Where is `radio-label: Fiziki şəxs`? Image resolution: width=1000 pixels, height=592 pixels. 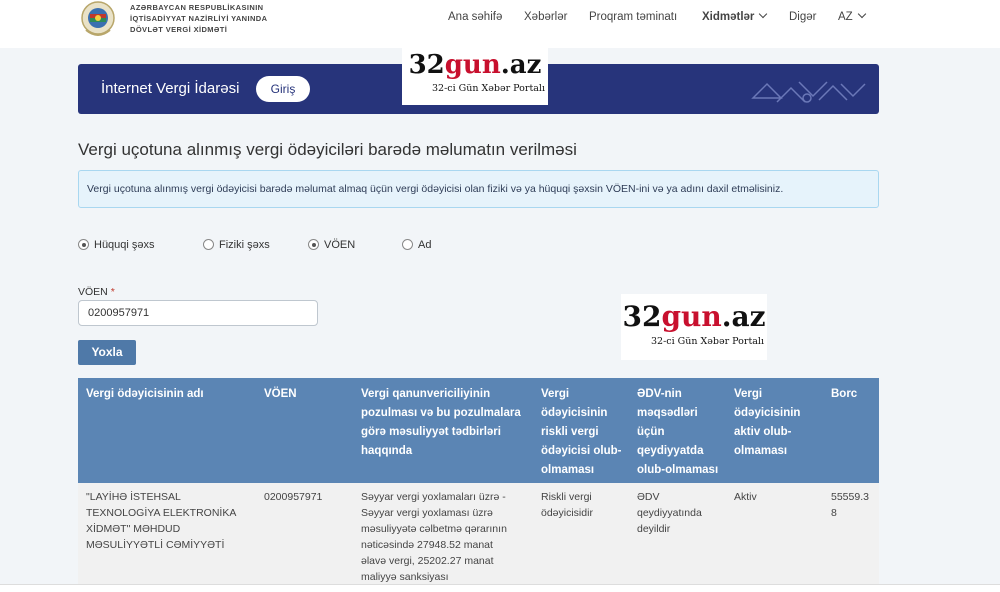
radio-label: Fiziki şəxs is located at coordinates (244, 245).